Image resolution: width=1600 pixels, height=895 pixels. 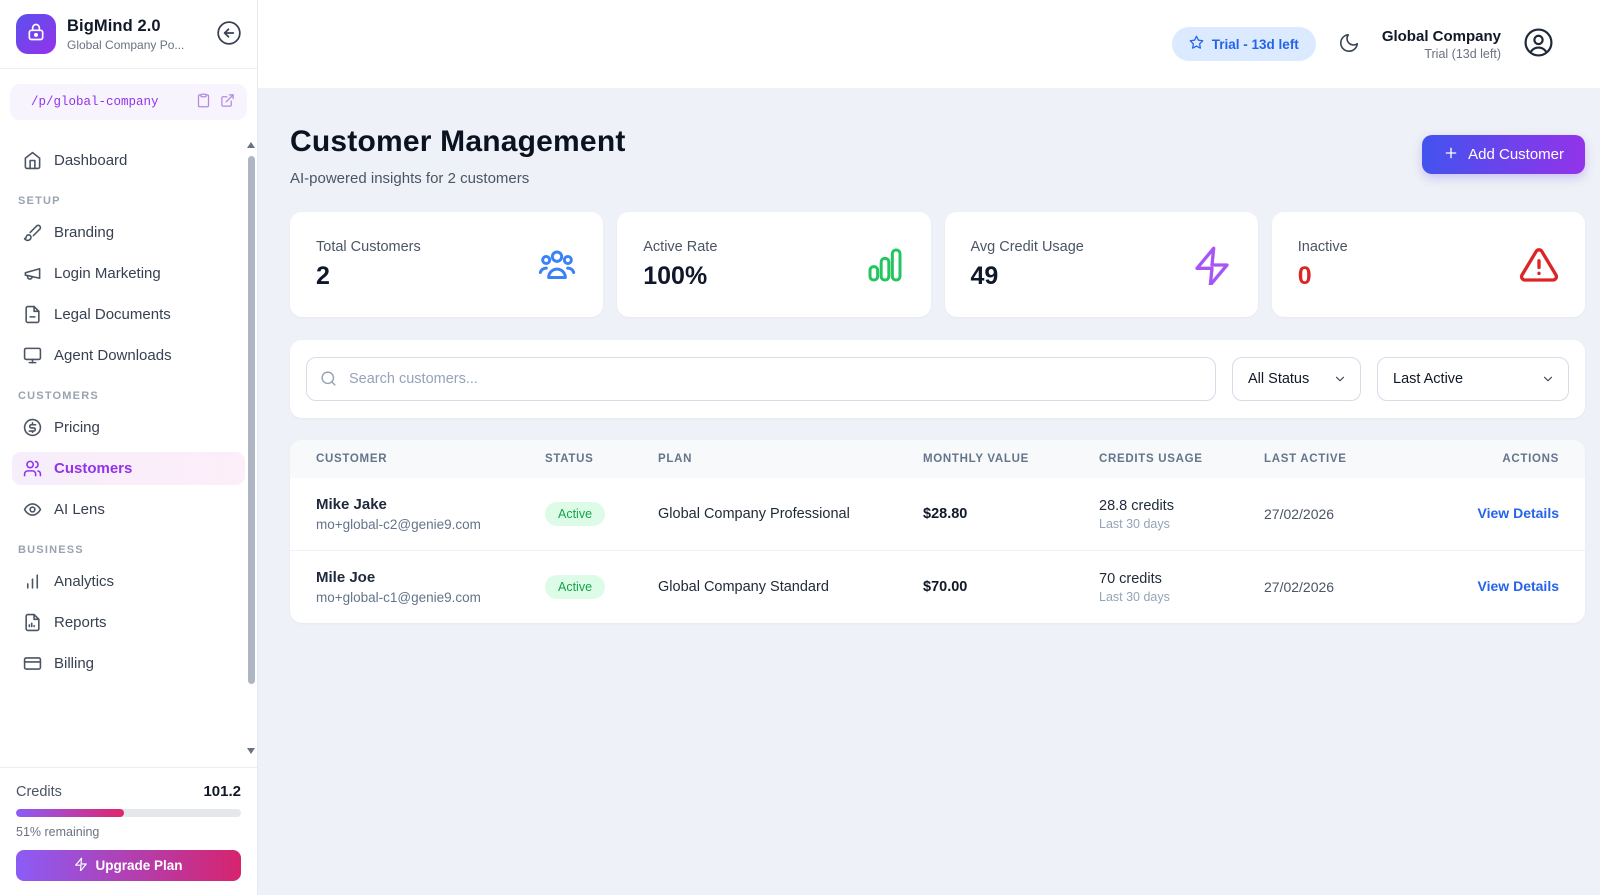 I want to click on stat-label: Inactive, so click(x=1322, y=246).